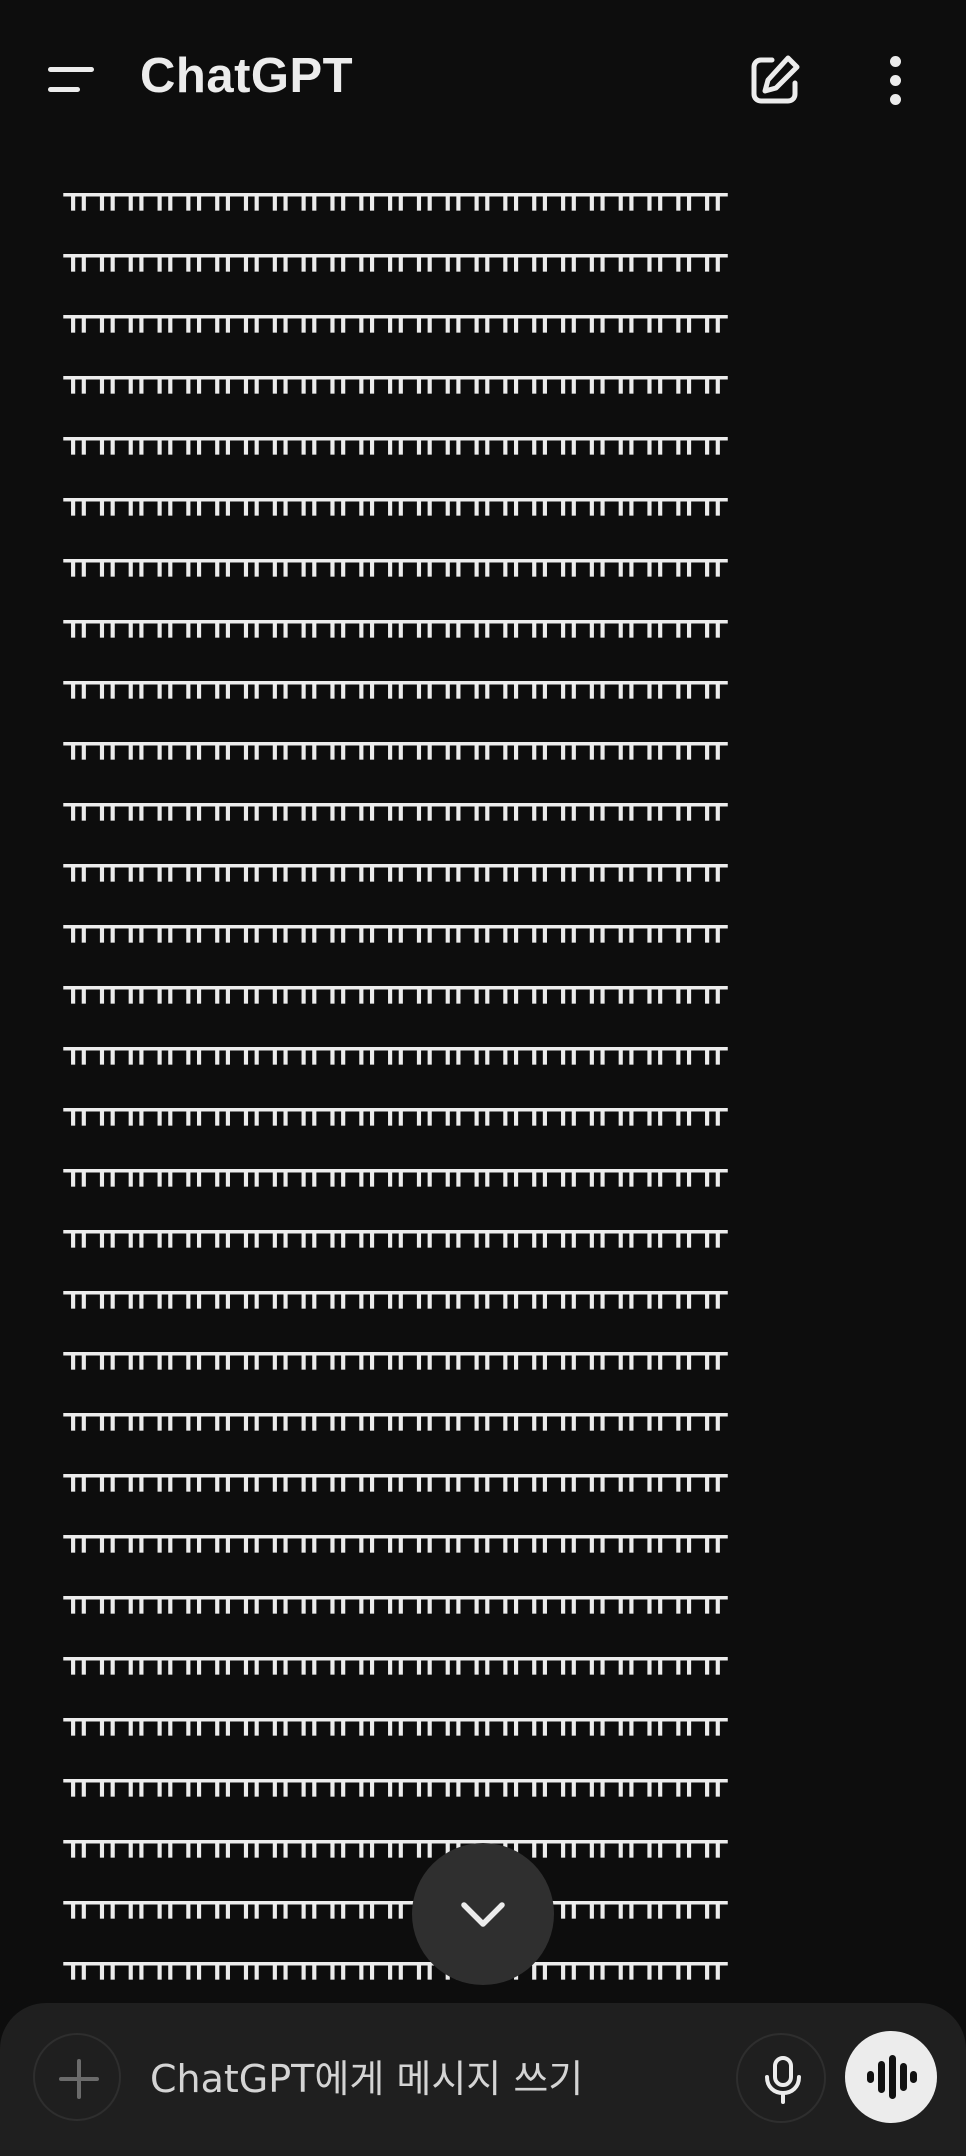 The height and width of the screenshot is (2156, 966). I want to click on attach-button, so click(77, 2077).